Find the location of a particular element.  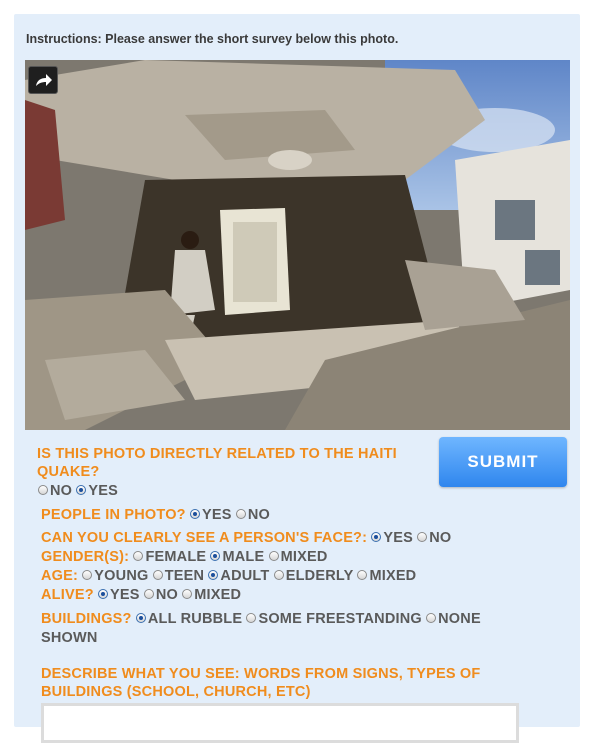

radio-alive-mixed is located at coordinates (187, 594).